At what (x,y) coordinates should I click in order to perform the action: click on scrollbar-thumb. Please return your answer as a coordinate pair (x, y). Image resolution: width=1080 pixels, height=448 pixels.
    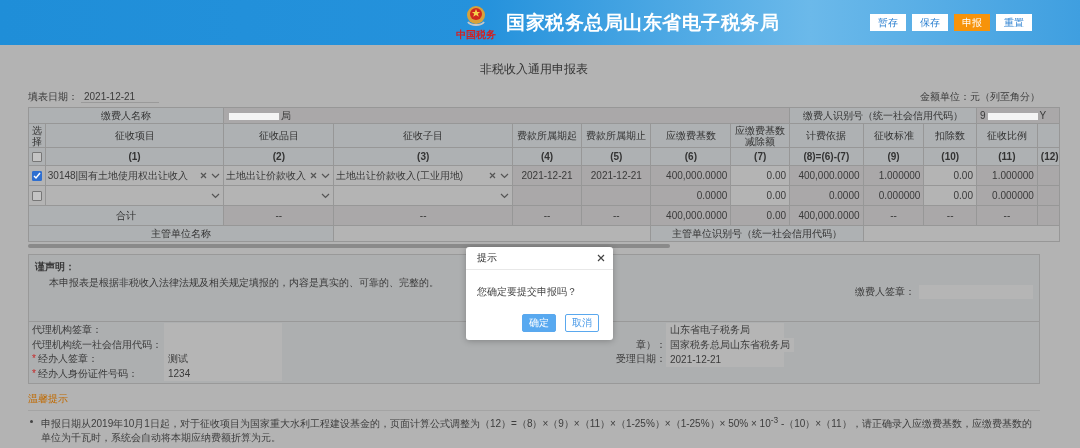
    Looking at the image, I should click on (349, 246).